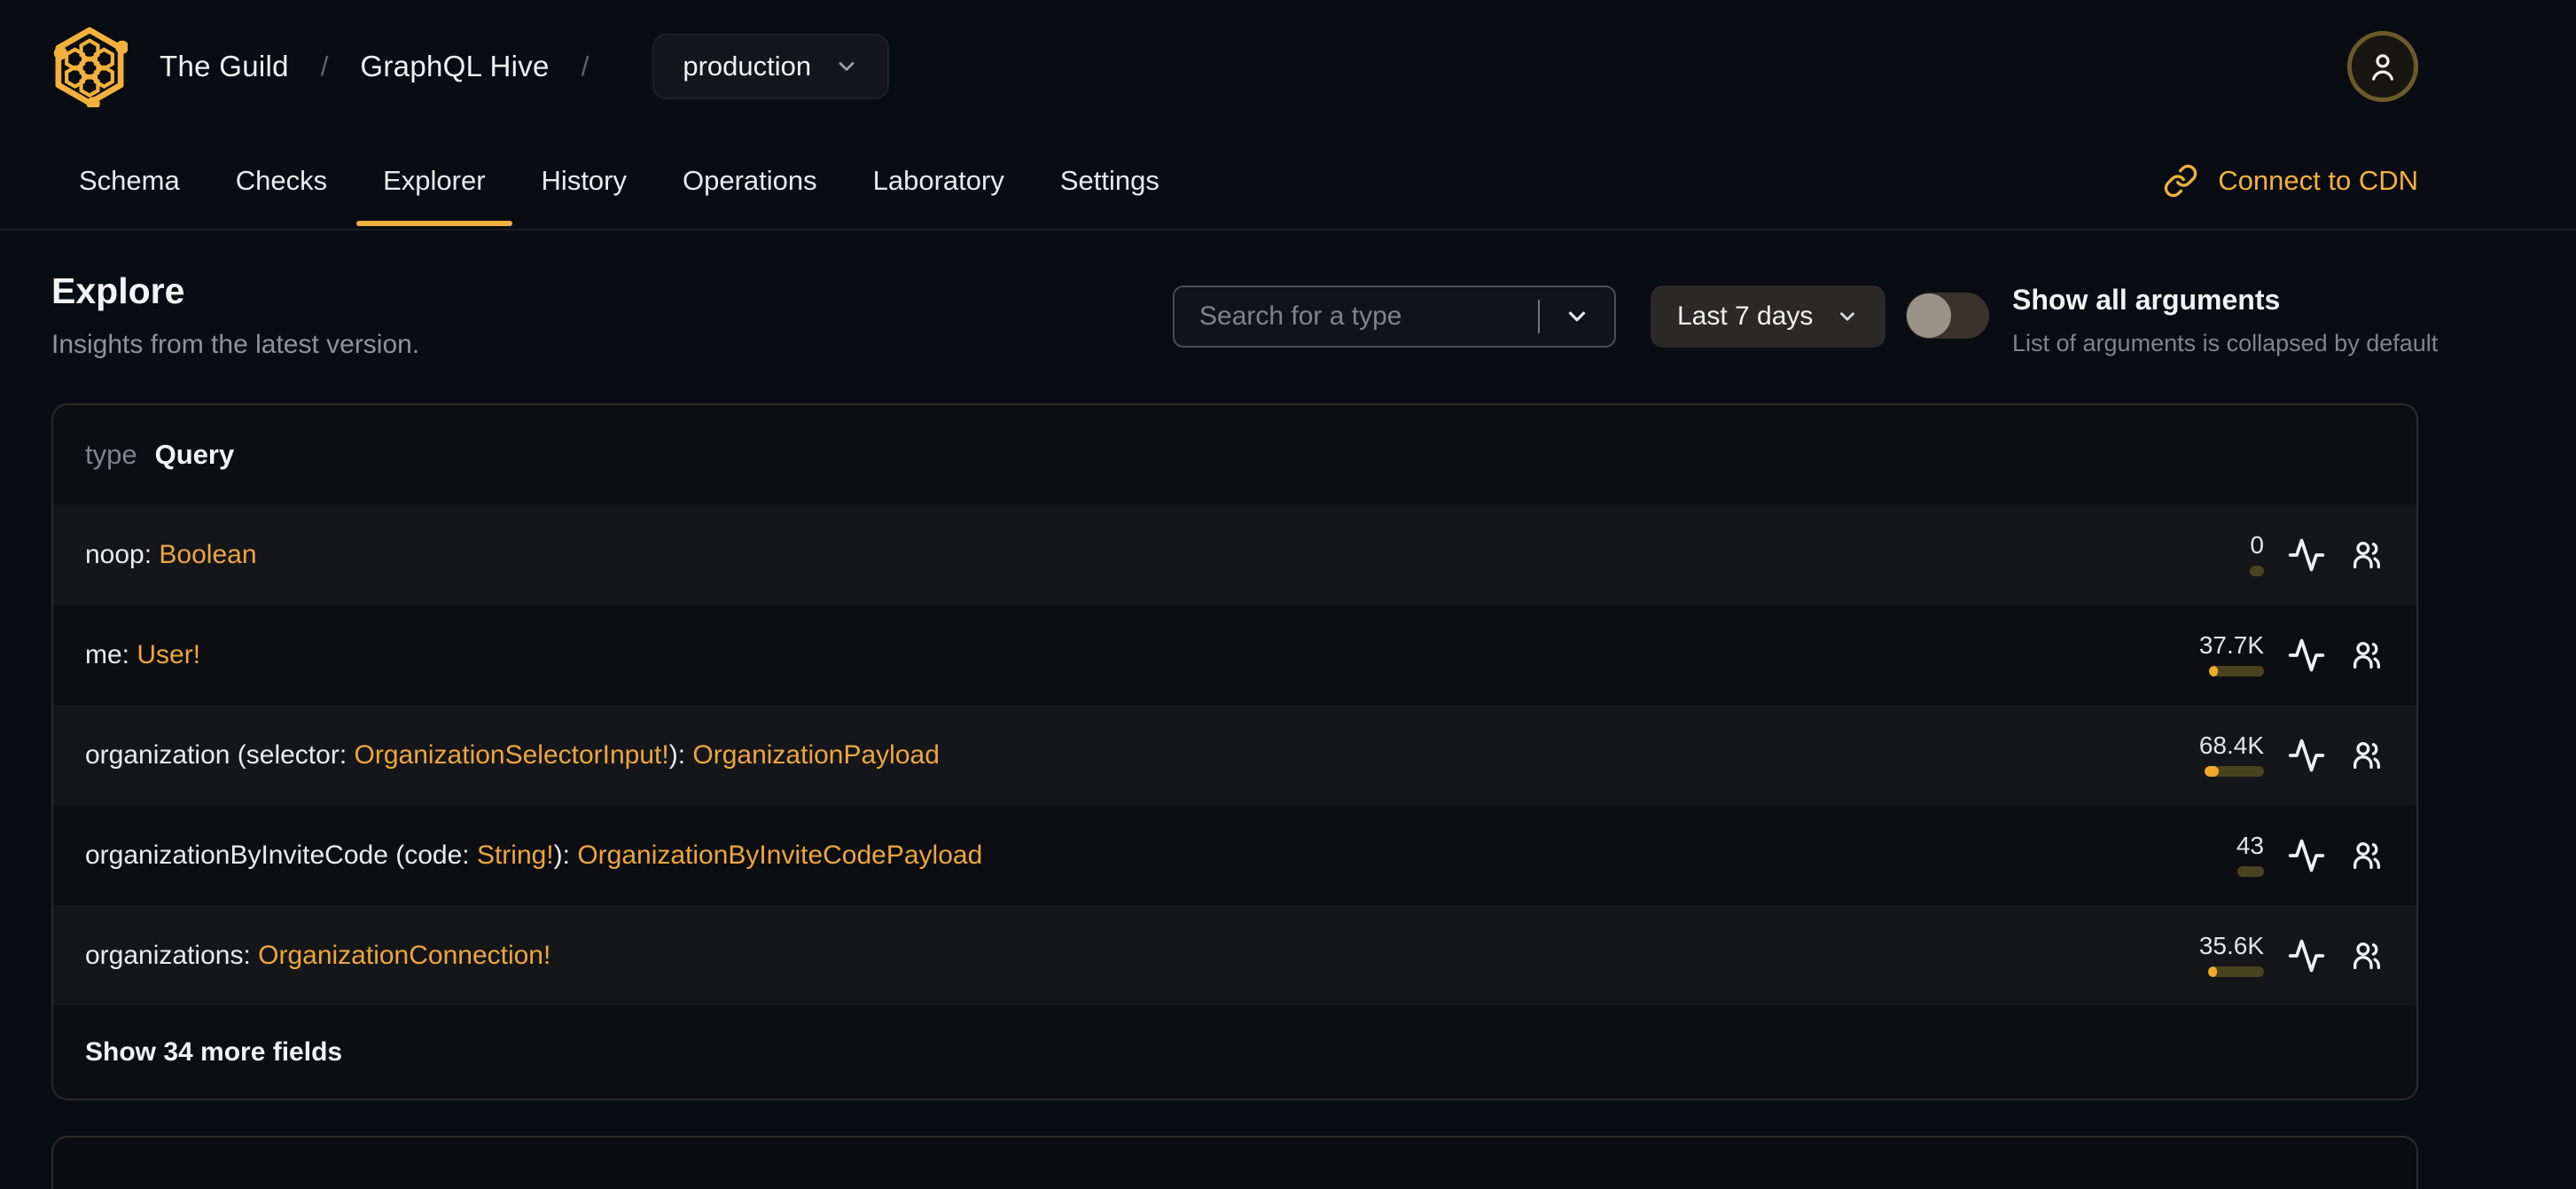  I want to click on period-select-button: Last 7 days, so click(1768, 317).